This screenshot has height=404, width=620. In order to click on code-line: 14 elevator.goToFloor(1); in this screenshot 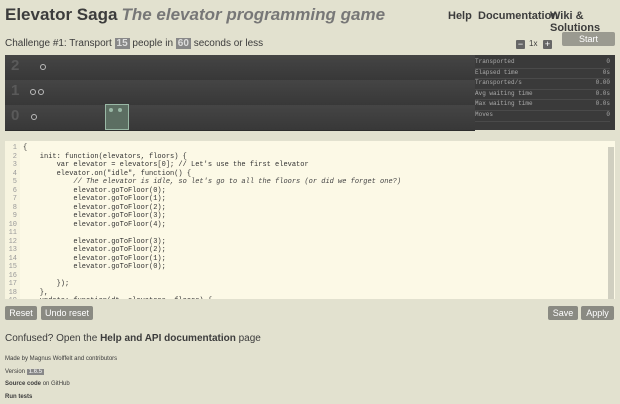, I will do `click(203, 259)`.